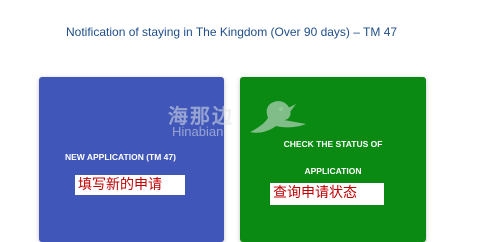 This screenshot has width=486, height=242. Describe the element at coordinates (327, 194) in the screenshot. I see `check-status-annotation: 查询申请状态` at that location.